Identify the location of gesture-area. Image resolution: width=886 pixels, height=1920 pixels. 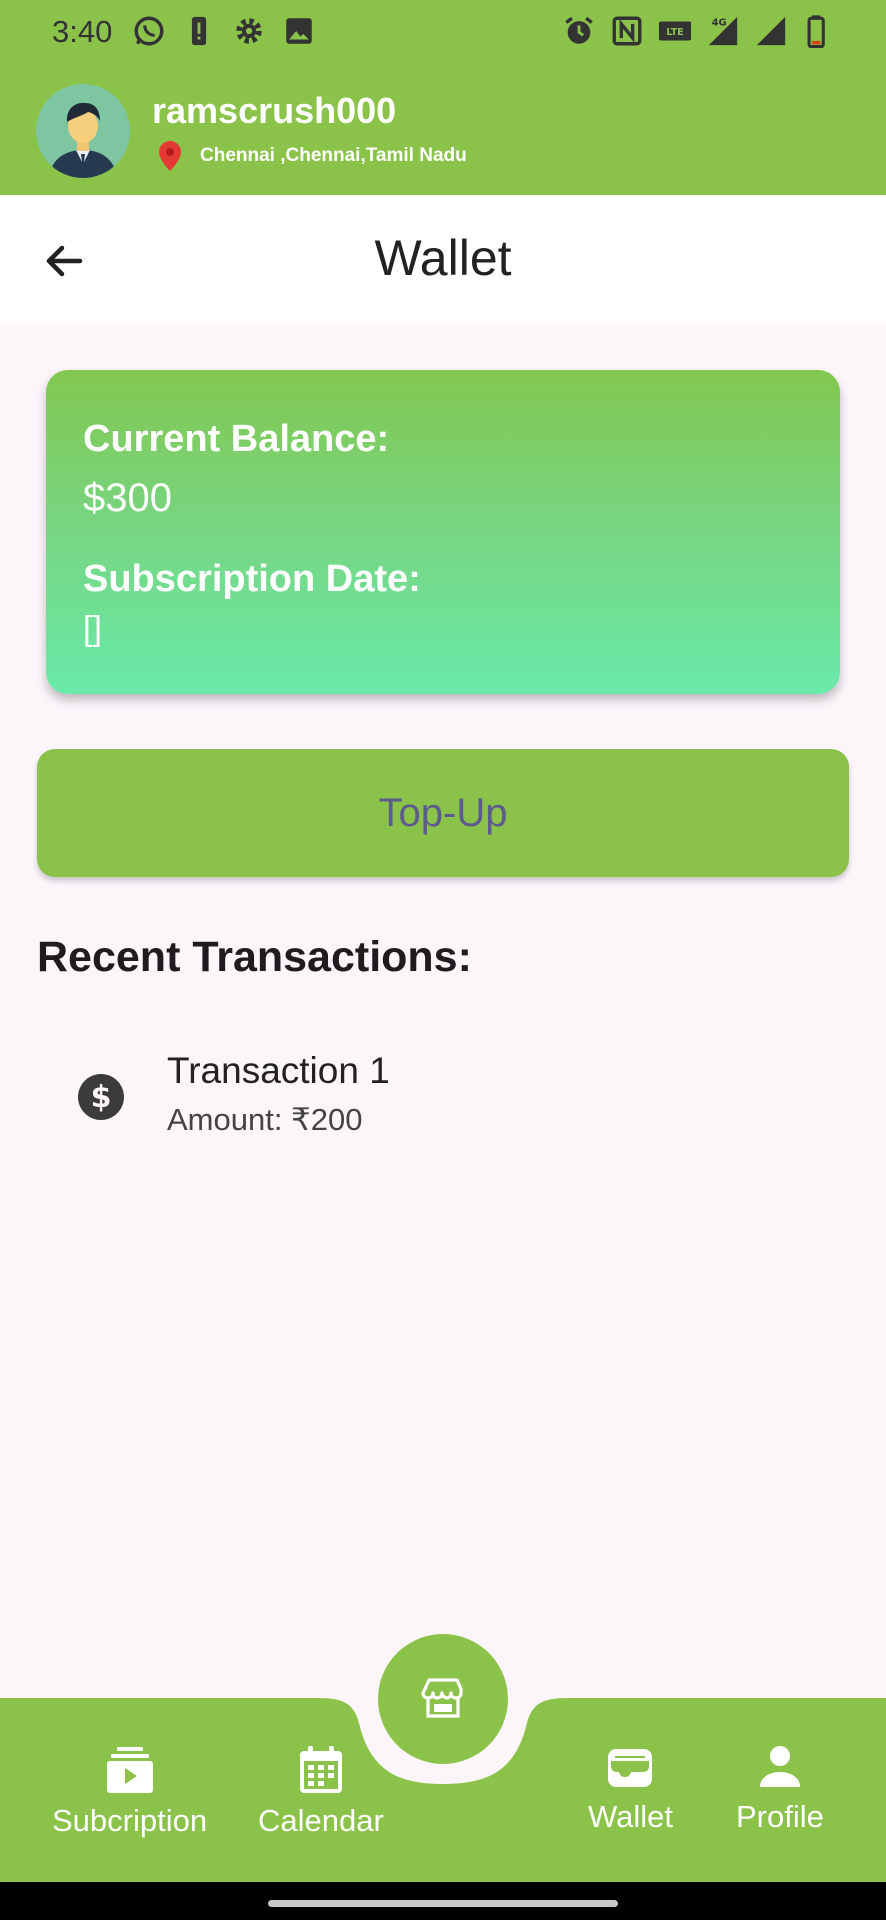
(443, 1901).